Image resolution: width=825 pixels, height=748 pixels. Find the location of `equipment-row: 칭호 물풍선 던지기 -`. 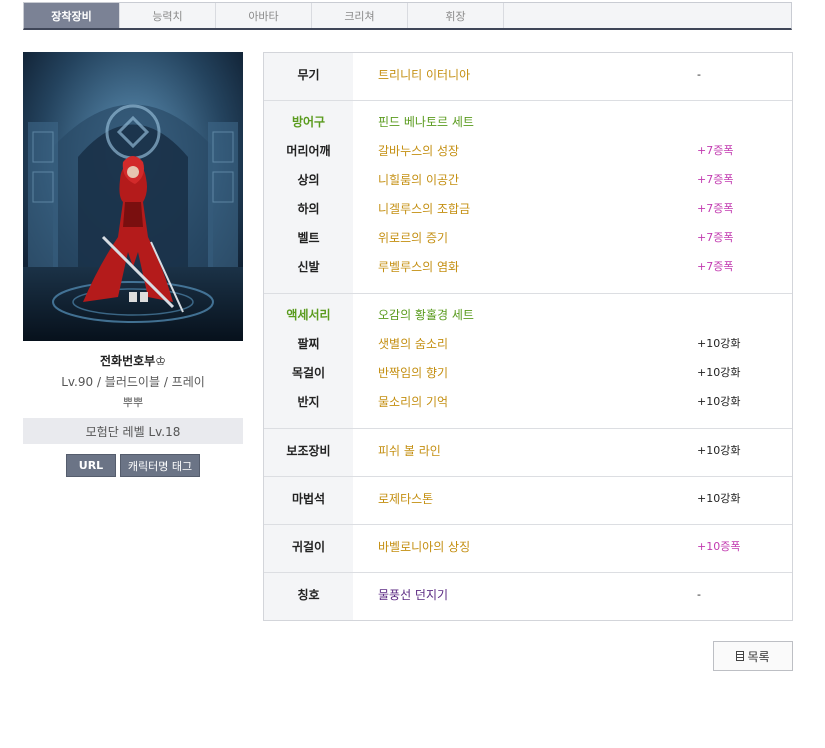

equipment-row: 칭호 물풍선 던지기 - is located at coordinates (528, 595).